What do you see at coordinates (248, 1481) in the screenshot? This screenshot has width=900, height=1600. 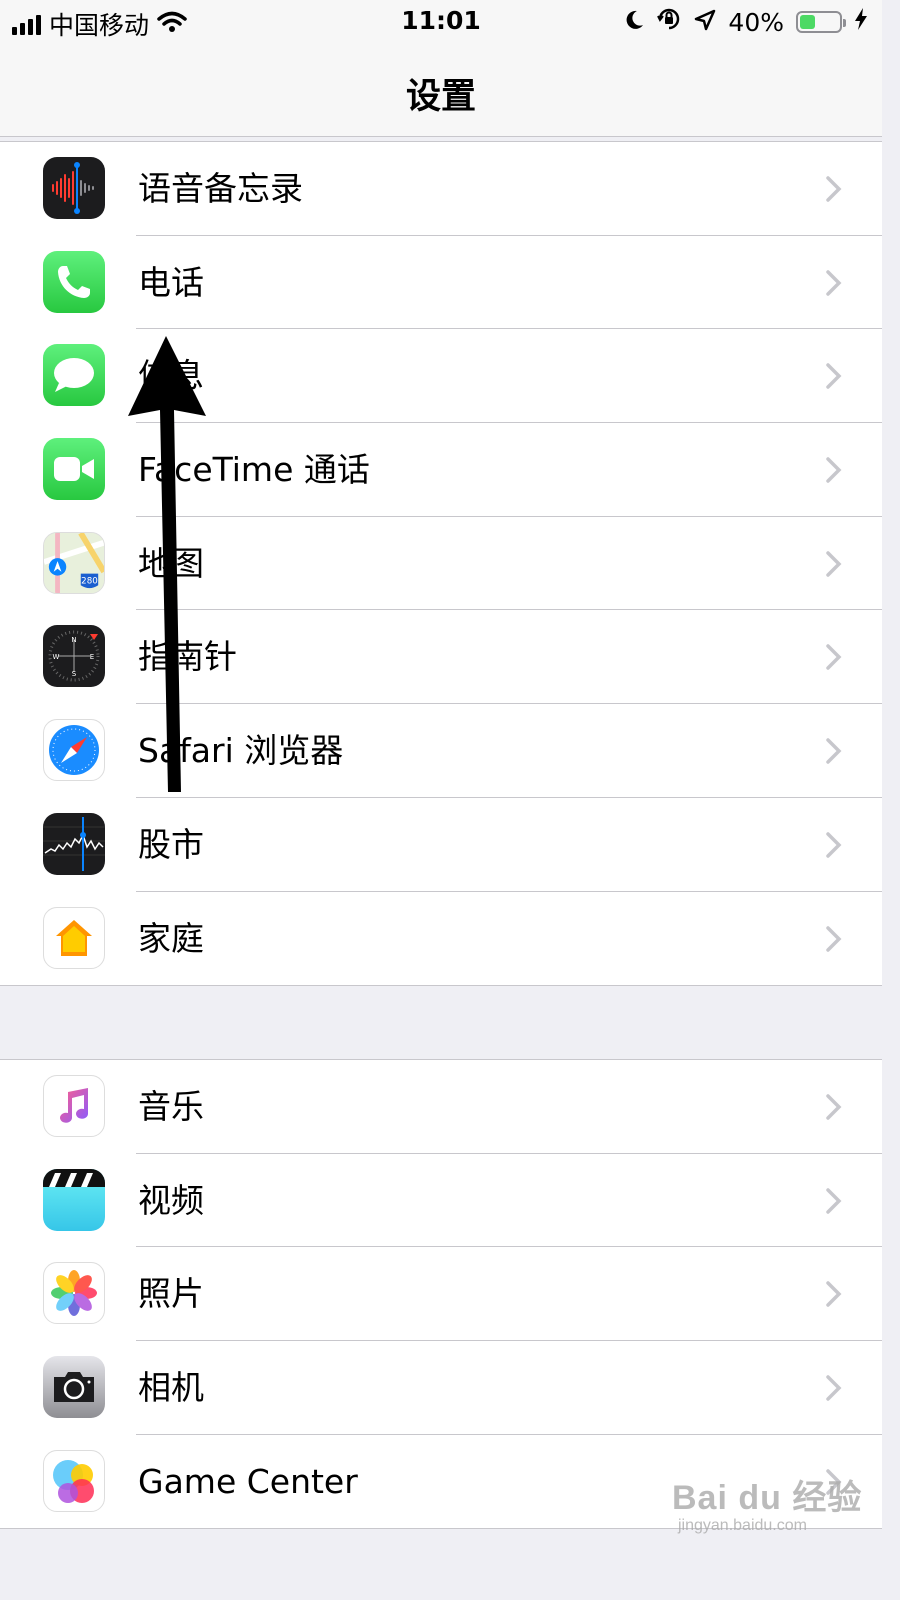 I see `settings-row-label: Game Center` at bounding box center [248, 1481].